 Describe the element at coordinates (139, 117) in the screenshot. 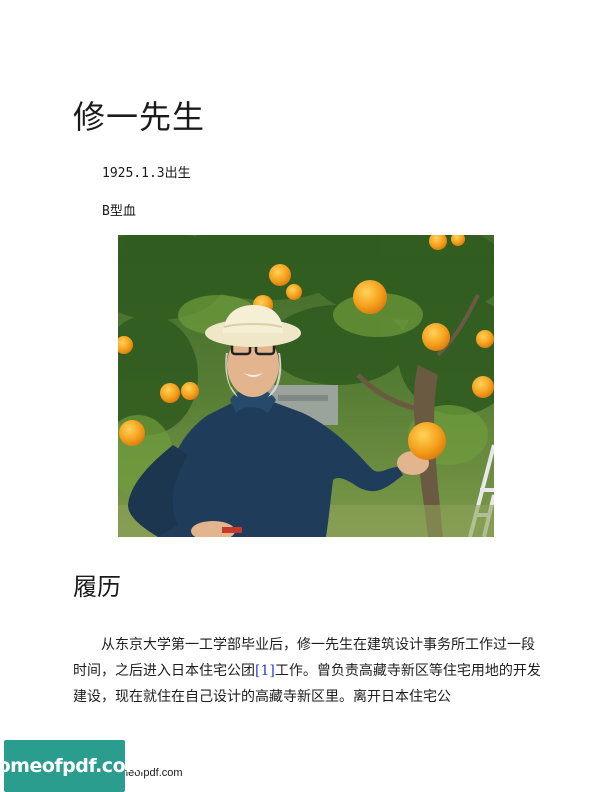

I see `page-title: 修一先生` at that location.